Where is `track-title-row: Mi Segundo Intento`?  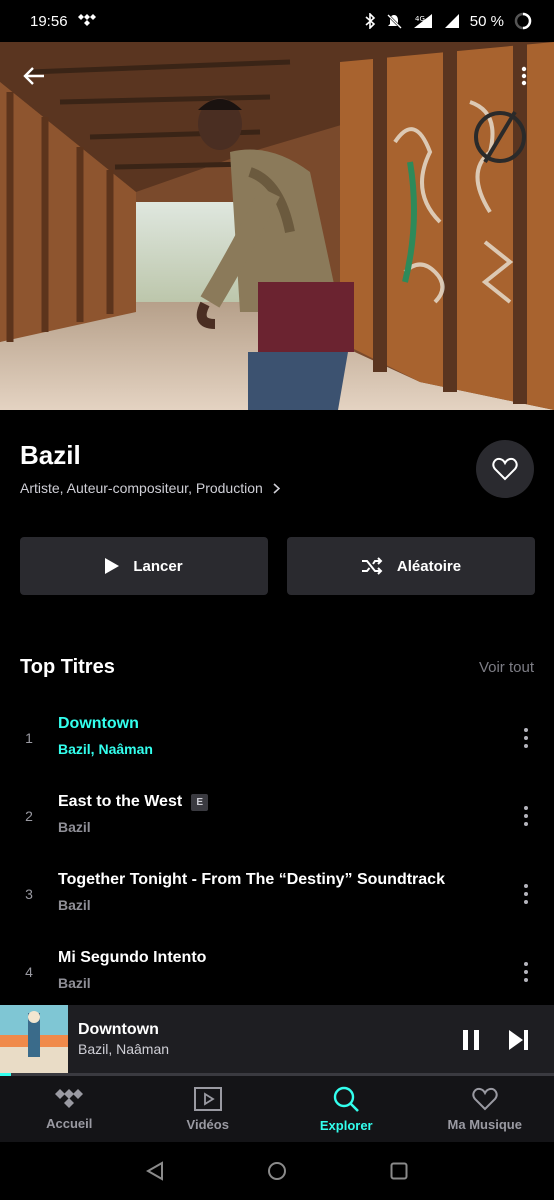
track-title-row: Mi Segundo Intento is located at coordinates (132, 958).